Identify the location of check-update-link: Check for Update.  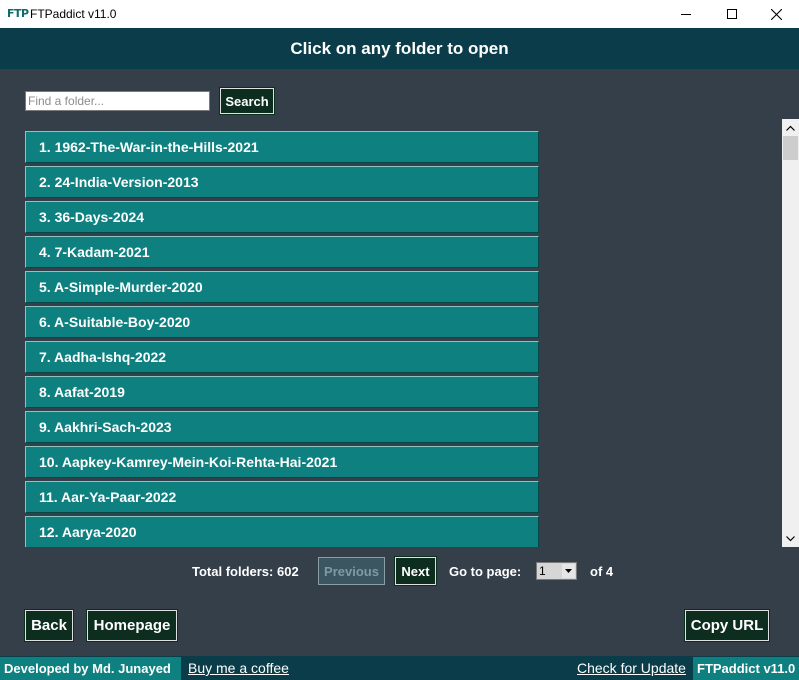
(631, 668).